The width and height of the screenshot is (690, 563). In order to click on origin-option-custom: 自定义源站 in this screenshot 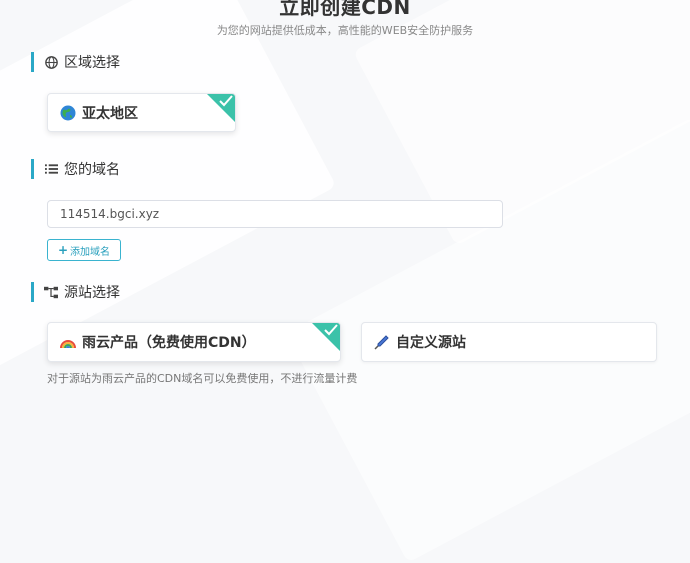, I will do `click(509, 342)`.